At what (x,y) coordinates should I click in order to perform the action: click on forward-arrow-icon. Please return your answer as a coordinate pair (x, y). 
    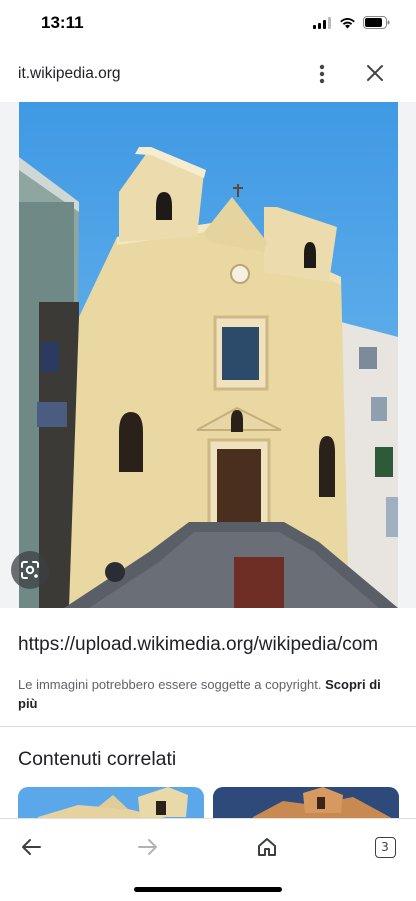
    Looking at the image, I should click on (147, 847).